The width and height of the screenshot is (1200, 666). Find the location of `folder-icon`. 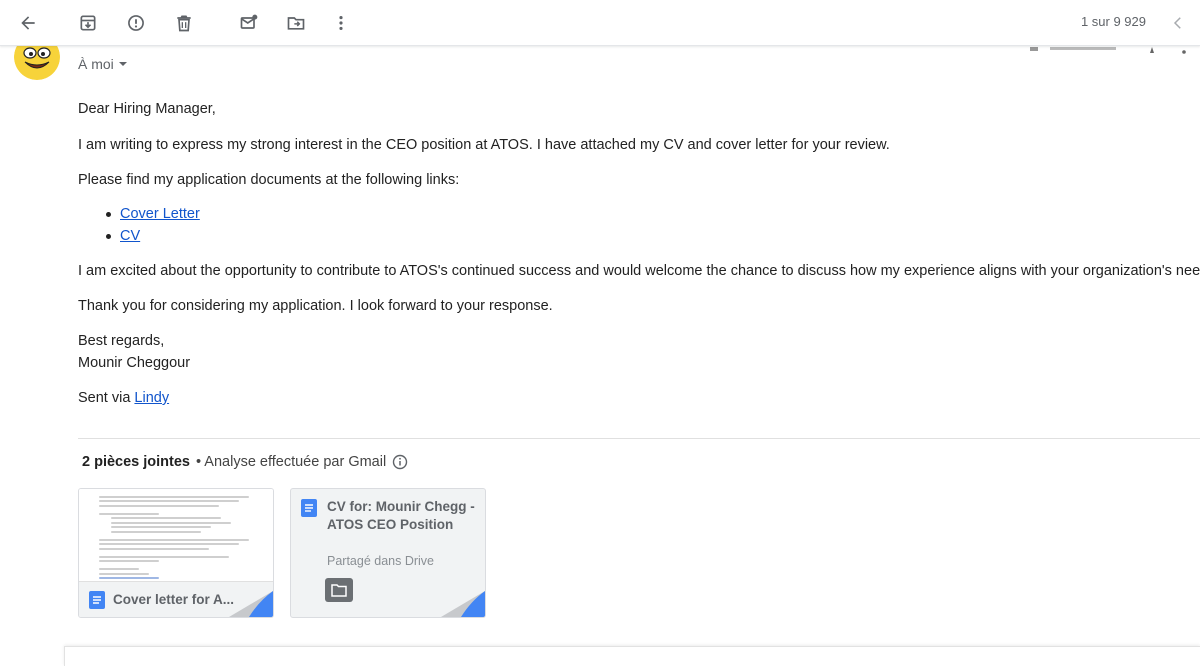

folder-icon is located at coordinates (339, 590).